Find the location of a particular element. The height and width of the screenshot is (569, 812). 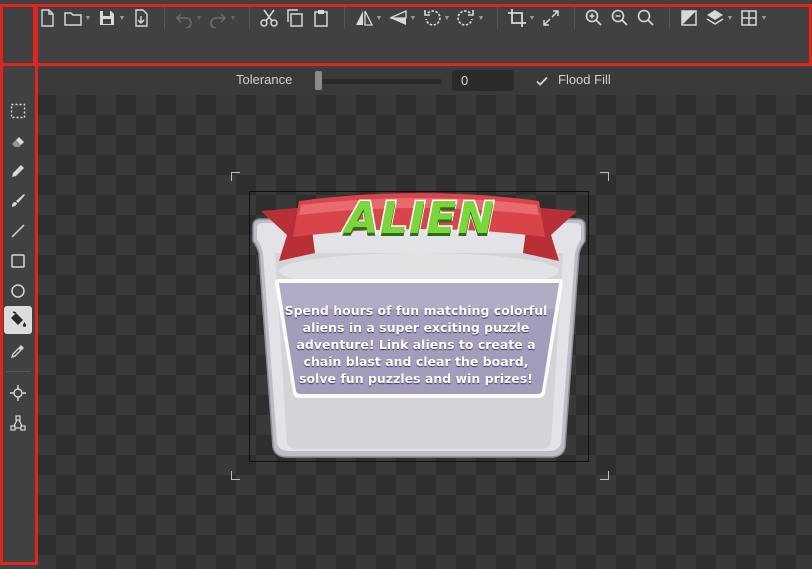

flip-horizontal-icon is located at coordinates (364, 18).